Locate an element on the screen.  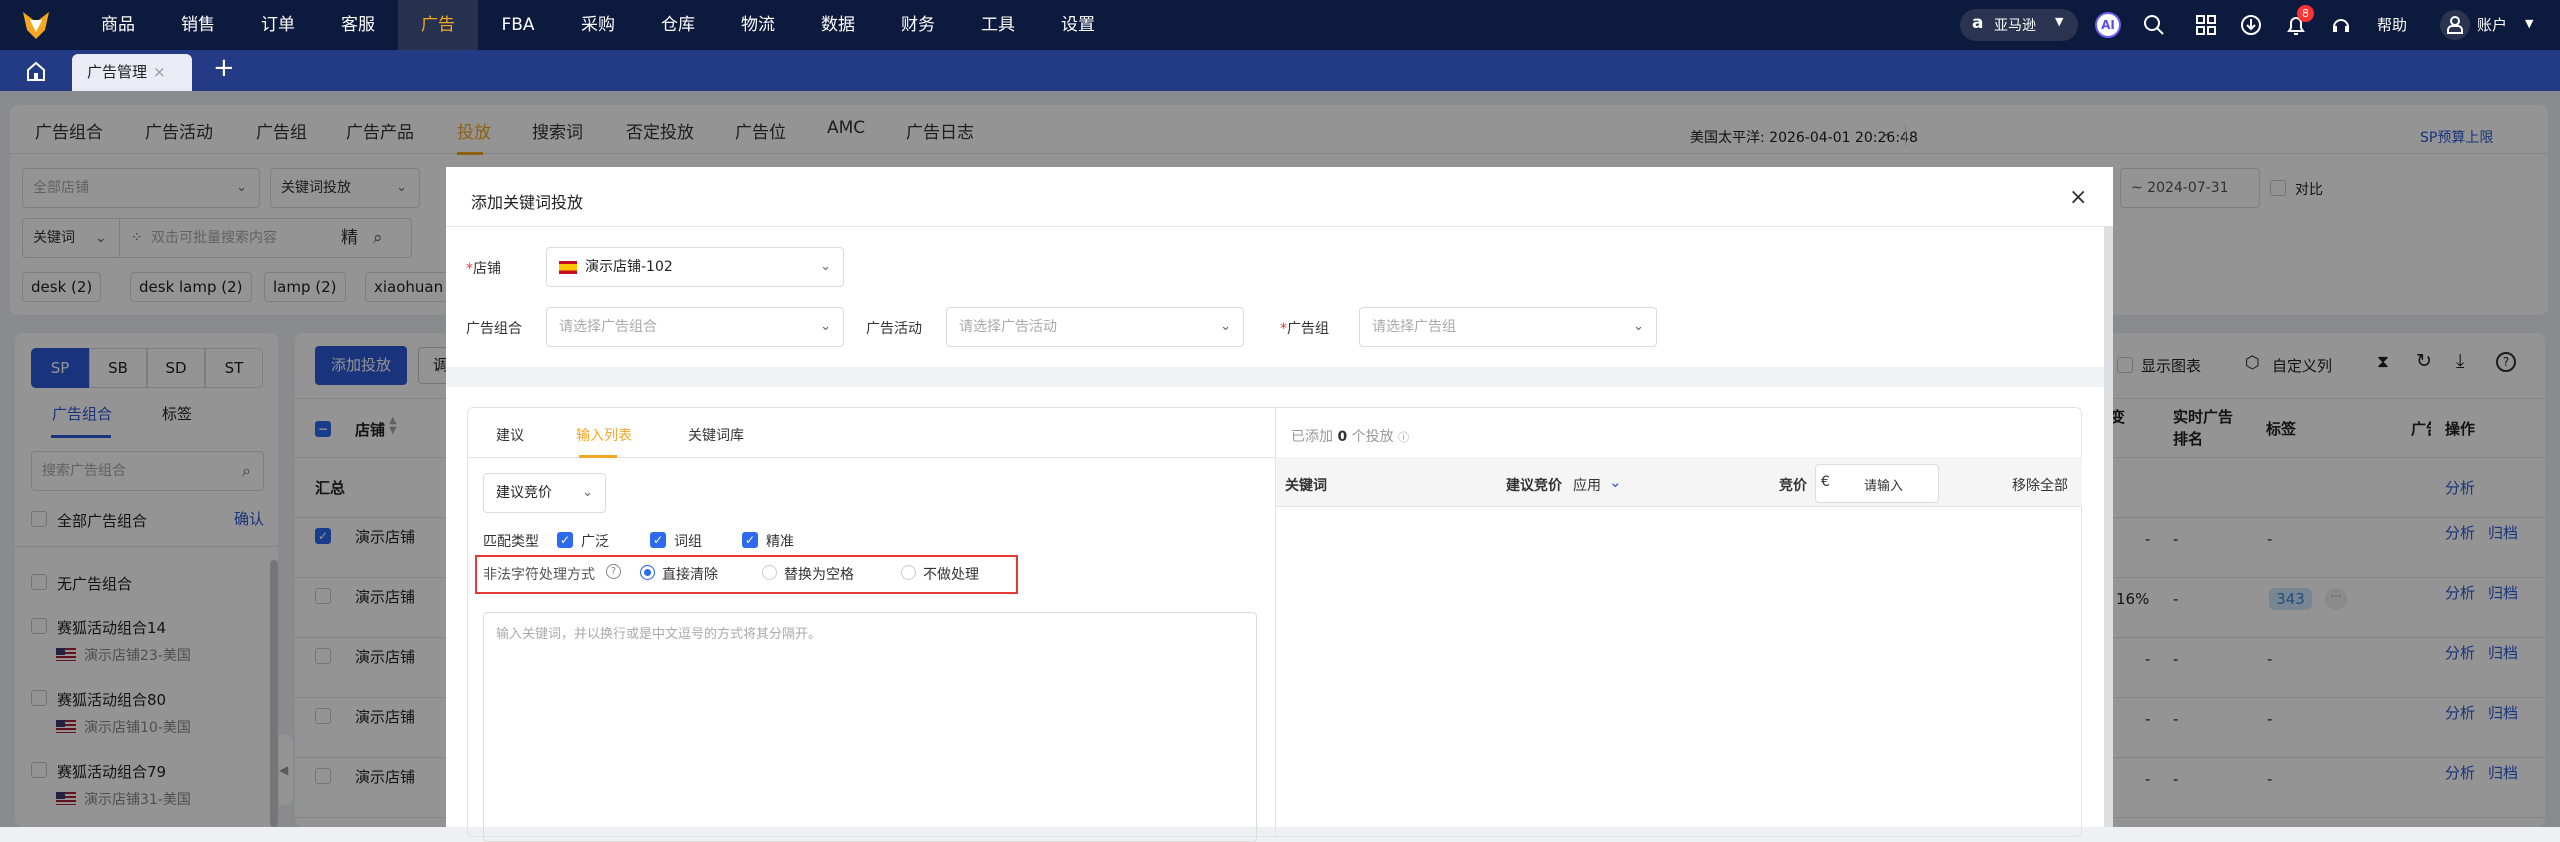
nav-item: 客服 is located at coordinates (358, 25).